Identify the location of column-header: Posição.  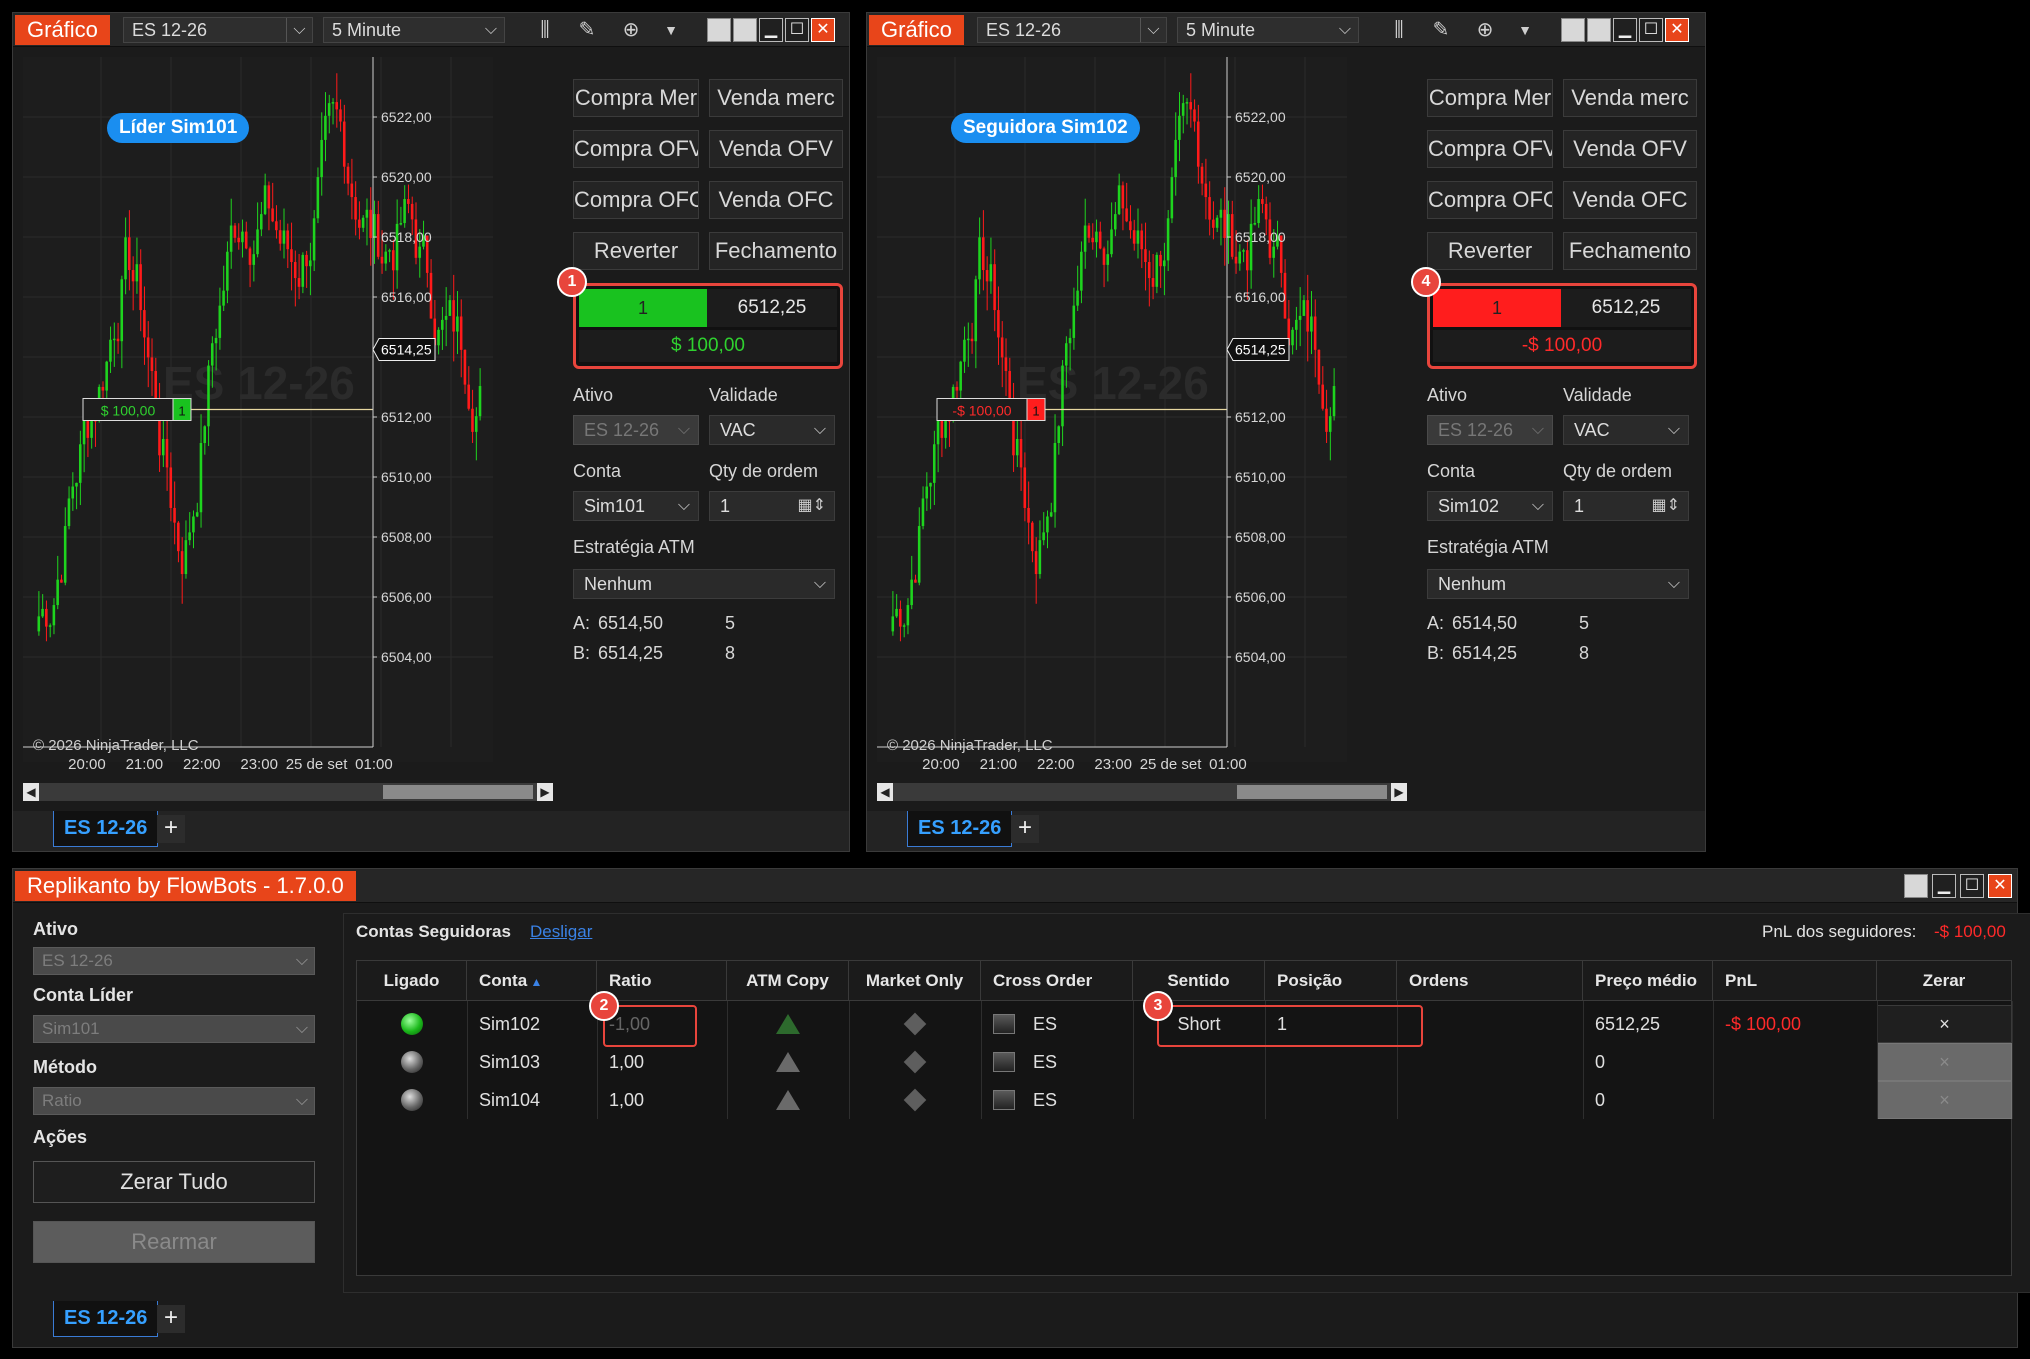
(1331, 981).